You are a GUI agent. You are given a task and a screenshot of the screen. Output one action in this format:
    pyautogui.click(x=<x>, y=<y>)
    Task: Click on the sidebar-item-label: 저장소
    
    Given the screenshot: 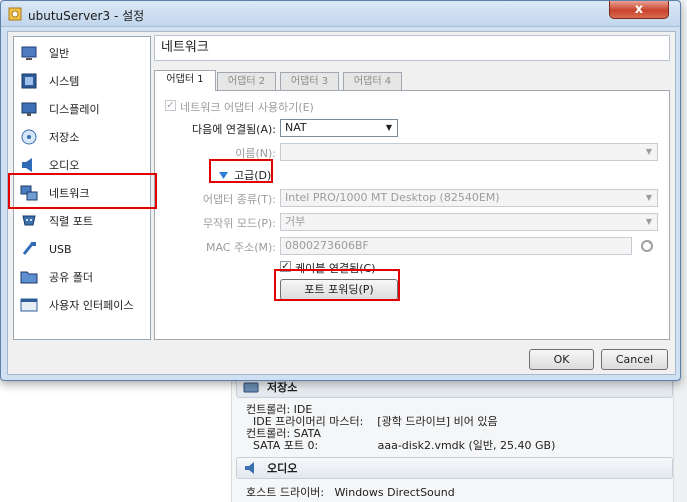 What is the action you would take?
    pyautogui.click(x=64, y=137)
    